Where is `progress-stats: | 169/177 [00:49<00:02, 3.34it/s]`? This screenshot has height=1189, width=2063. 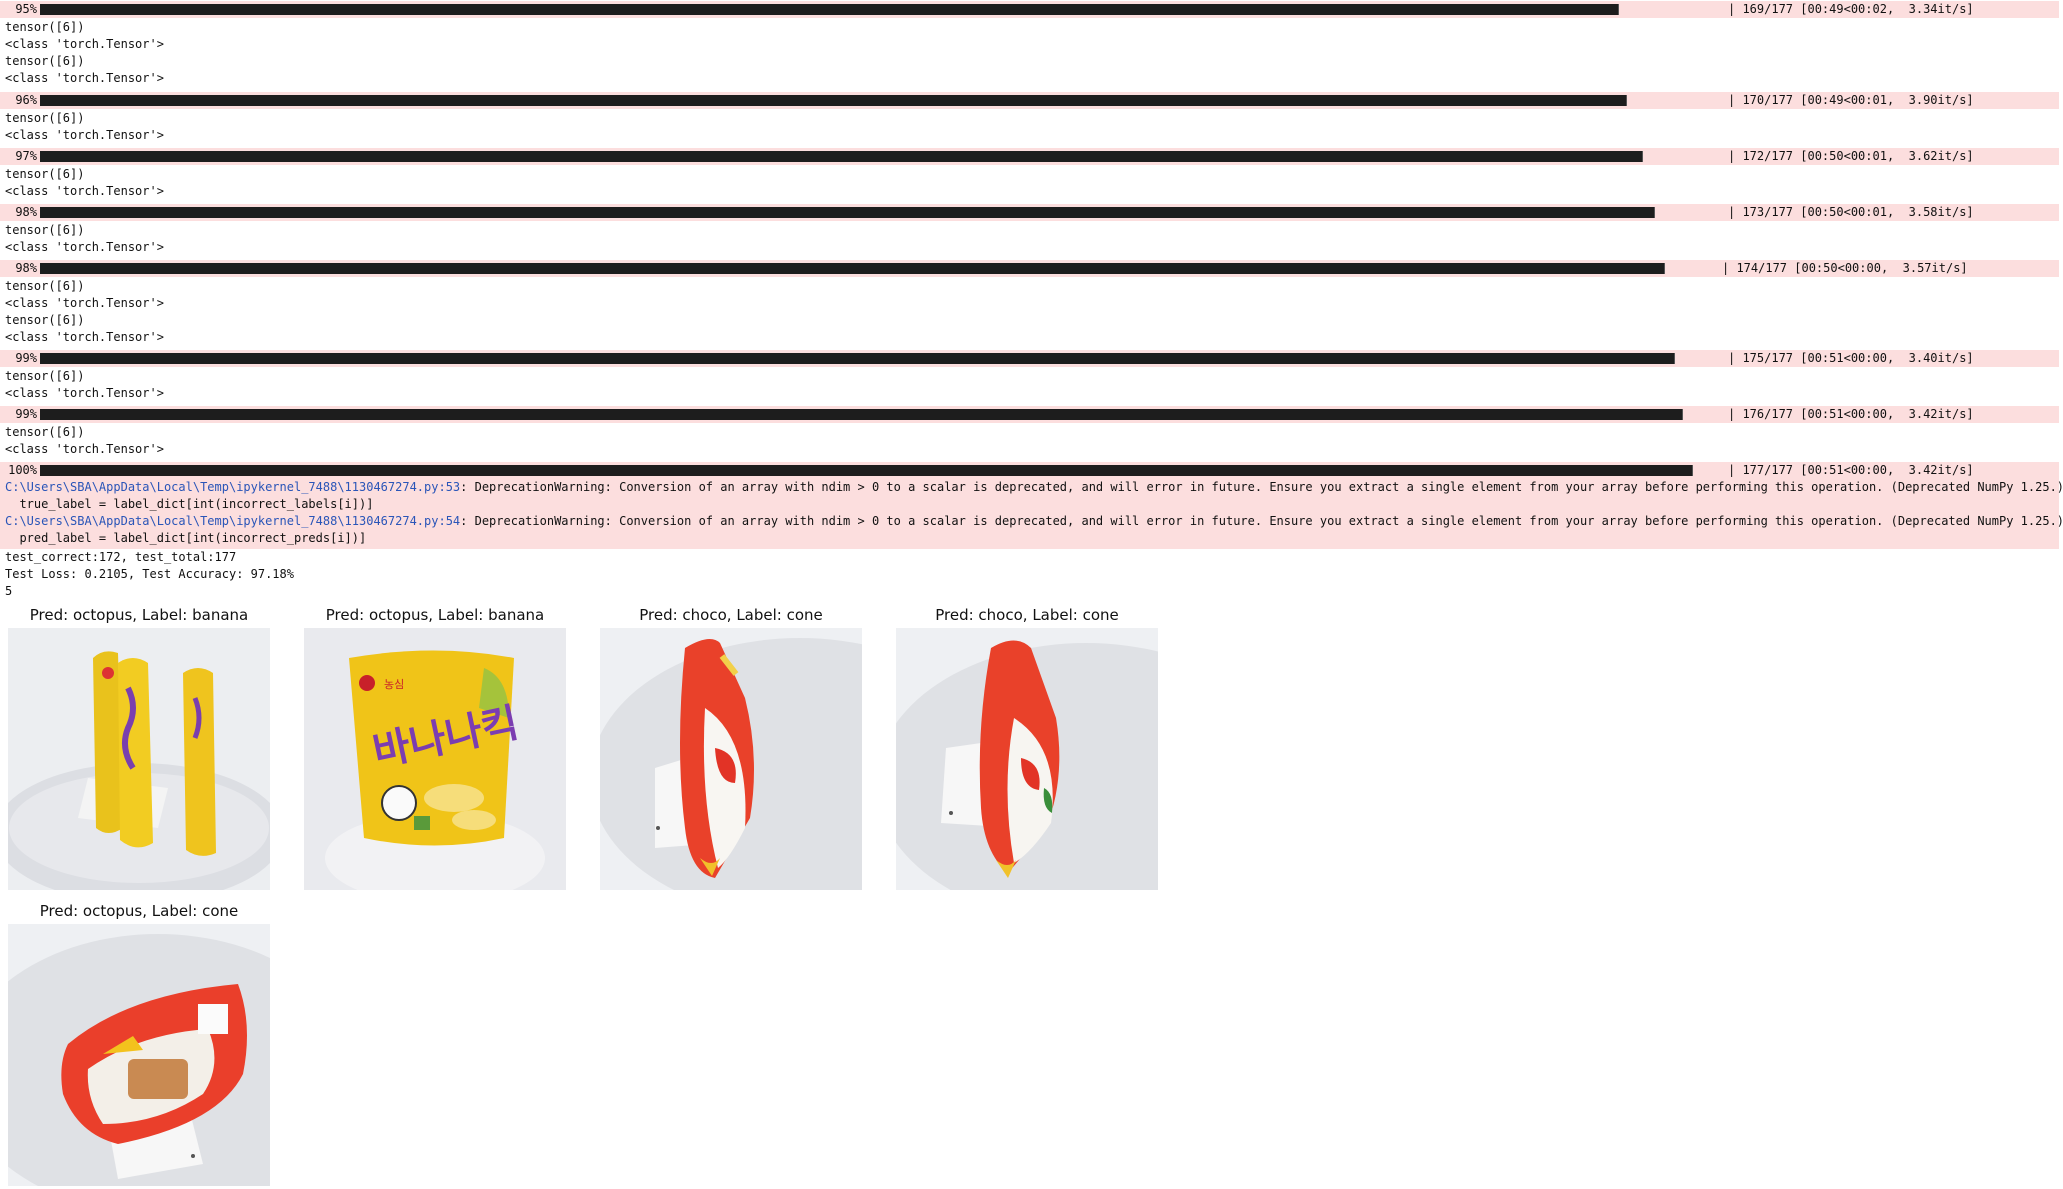 progress-stats: | 169/177 [00:49<00:02, 3.34it/s] is located at coordinates (1851, 9).